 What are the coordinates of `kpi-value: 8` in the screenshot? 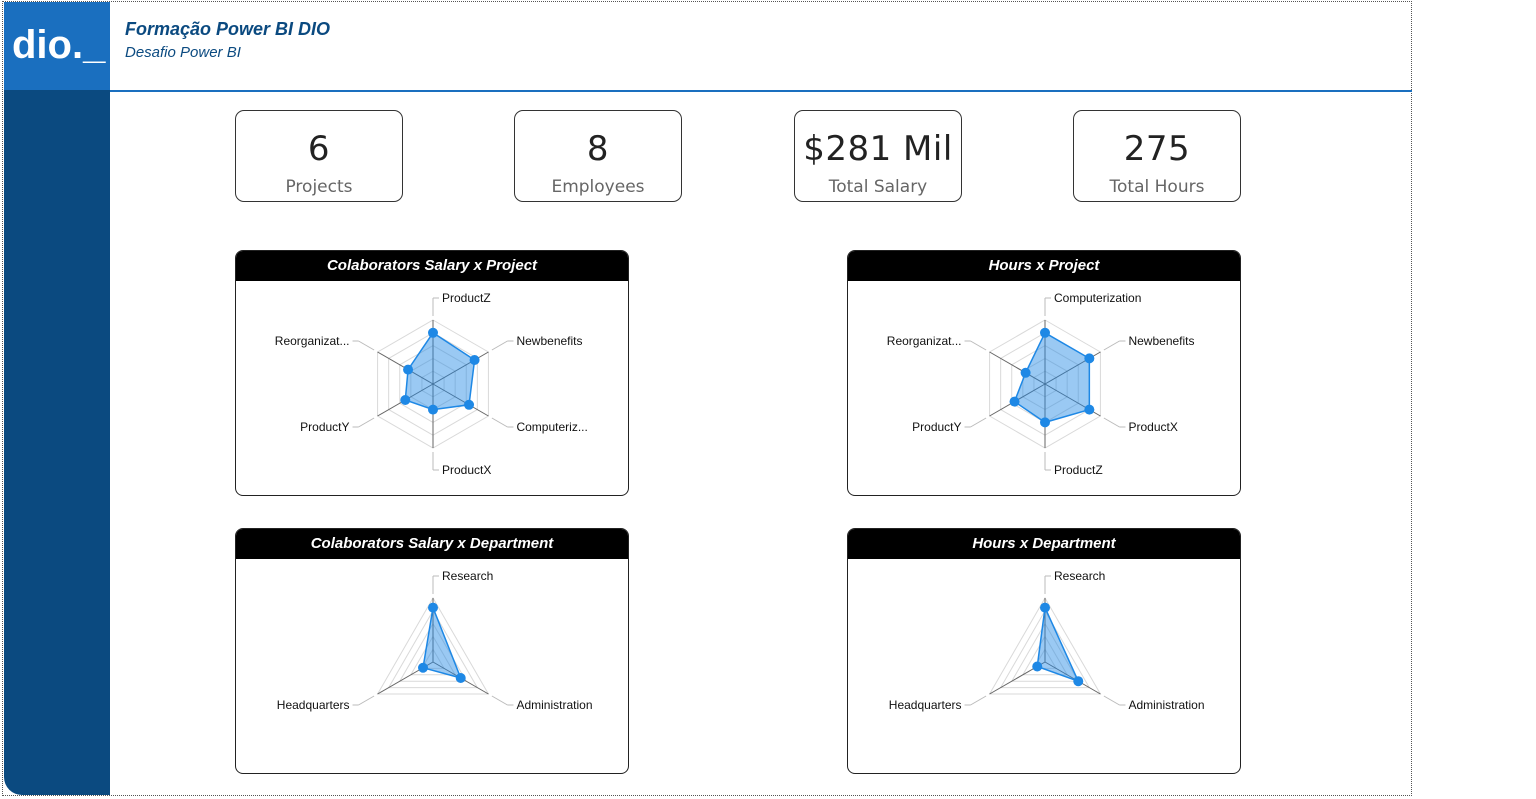 It's located at (598, 149).